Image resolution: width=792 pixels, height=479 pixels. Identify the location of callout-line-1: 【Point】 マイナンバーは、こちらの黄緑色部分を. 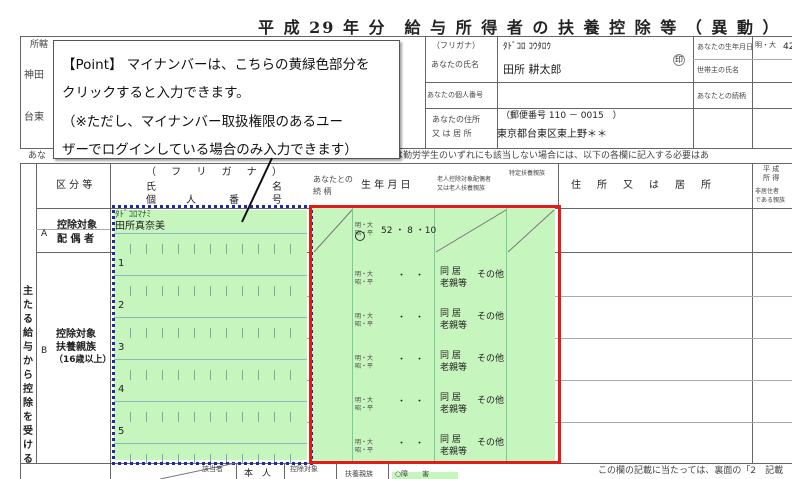
(216, 65).